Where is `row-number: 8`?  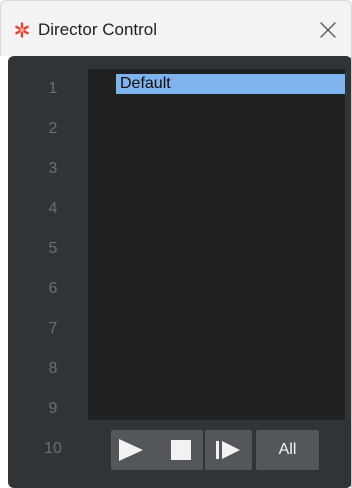 row-number: 8 is located at coordinates (53, 369).